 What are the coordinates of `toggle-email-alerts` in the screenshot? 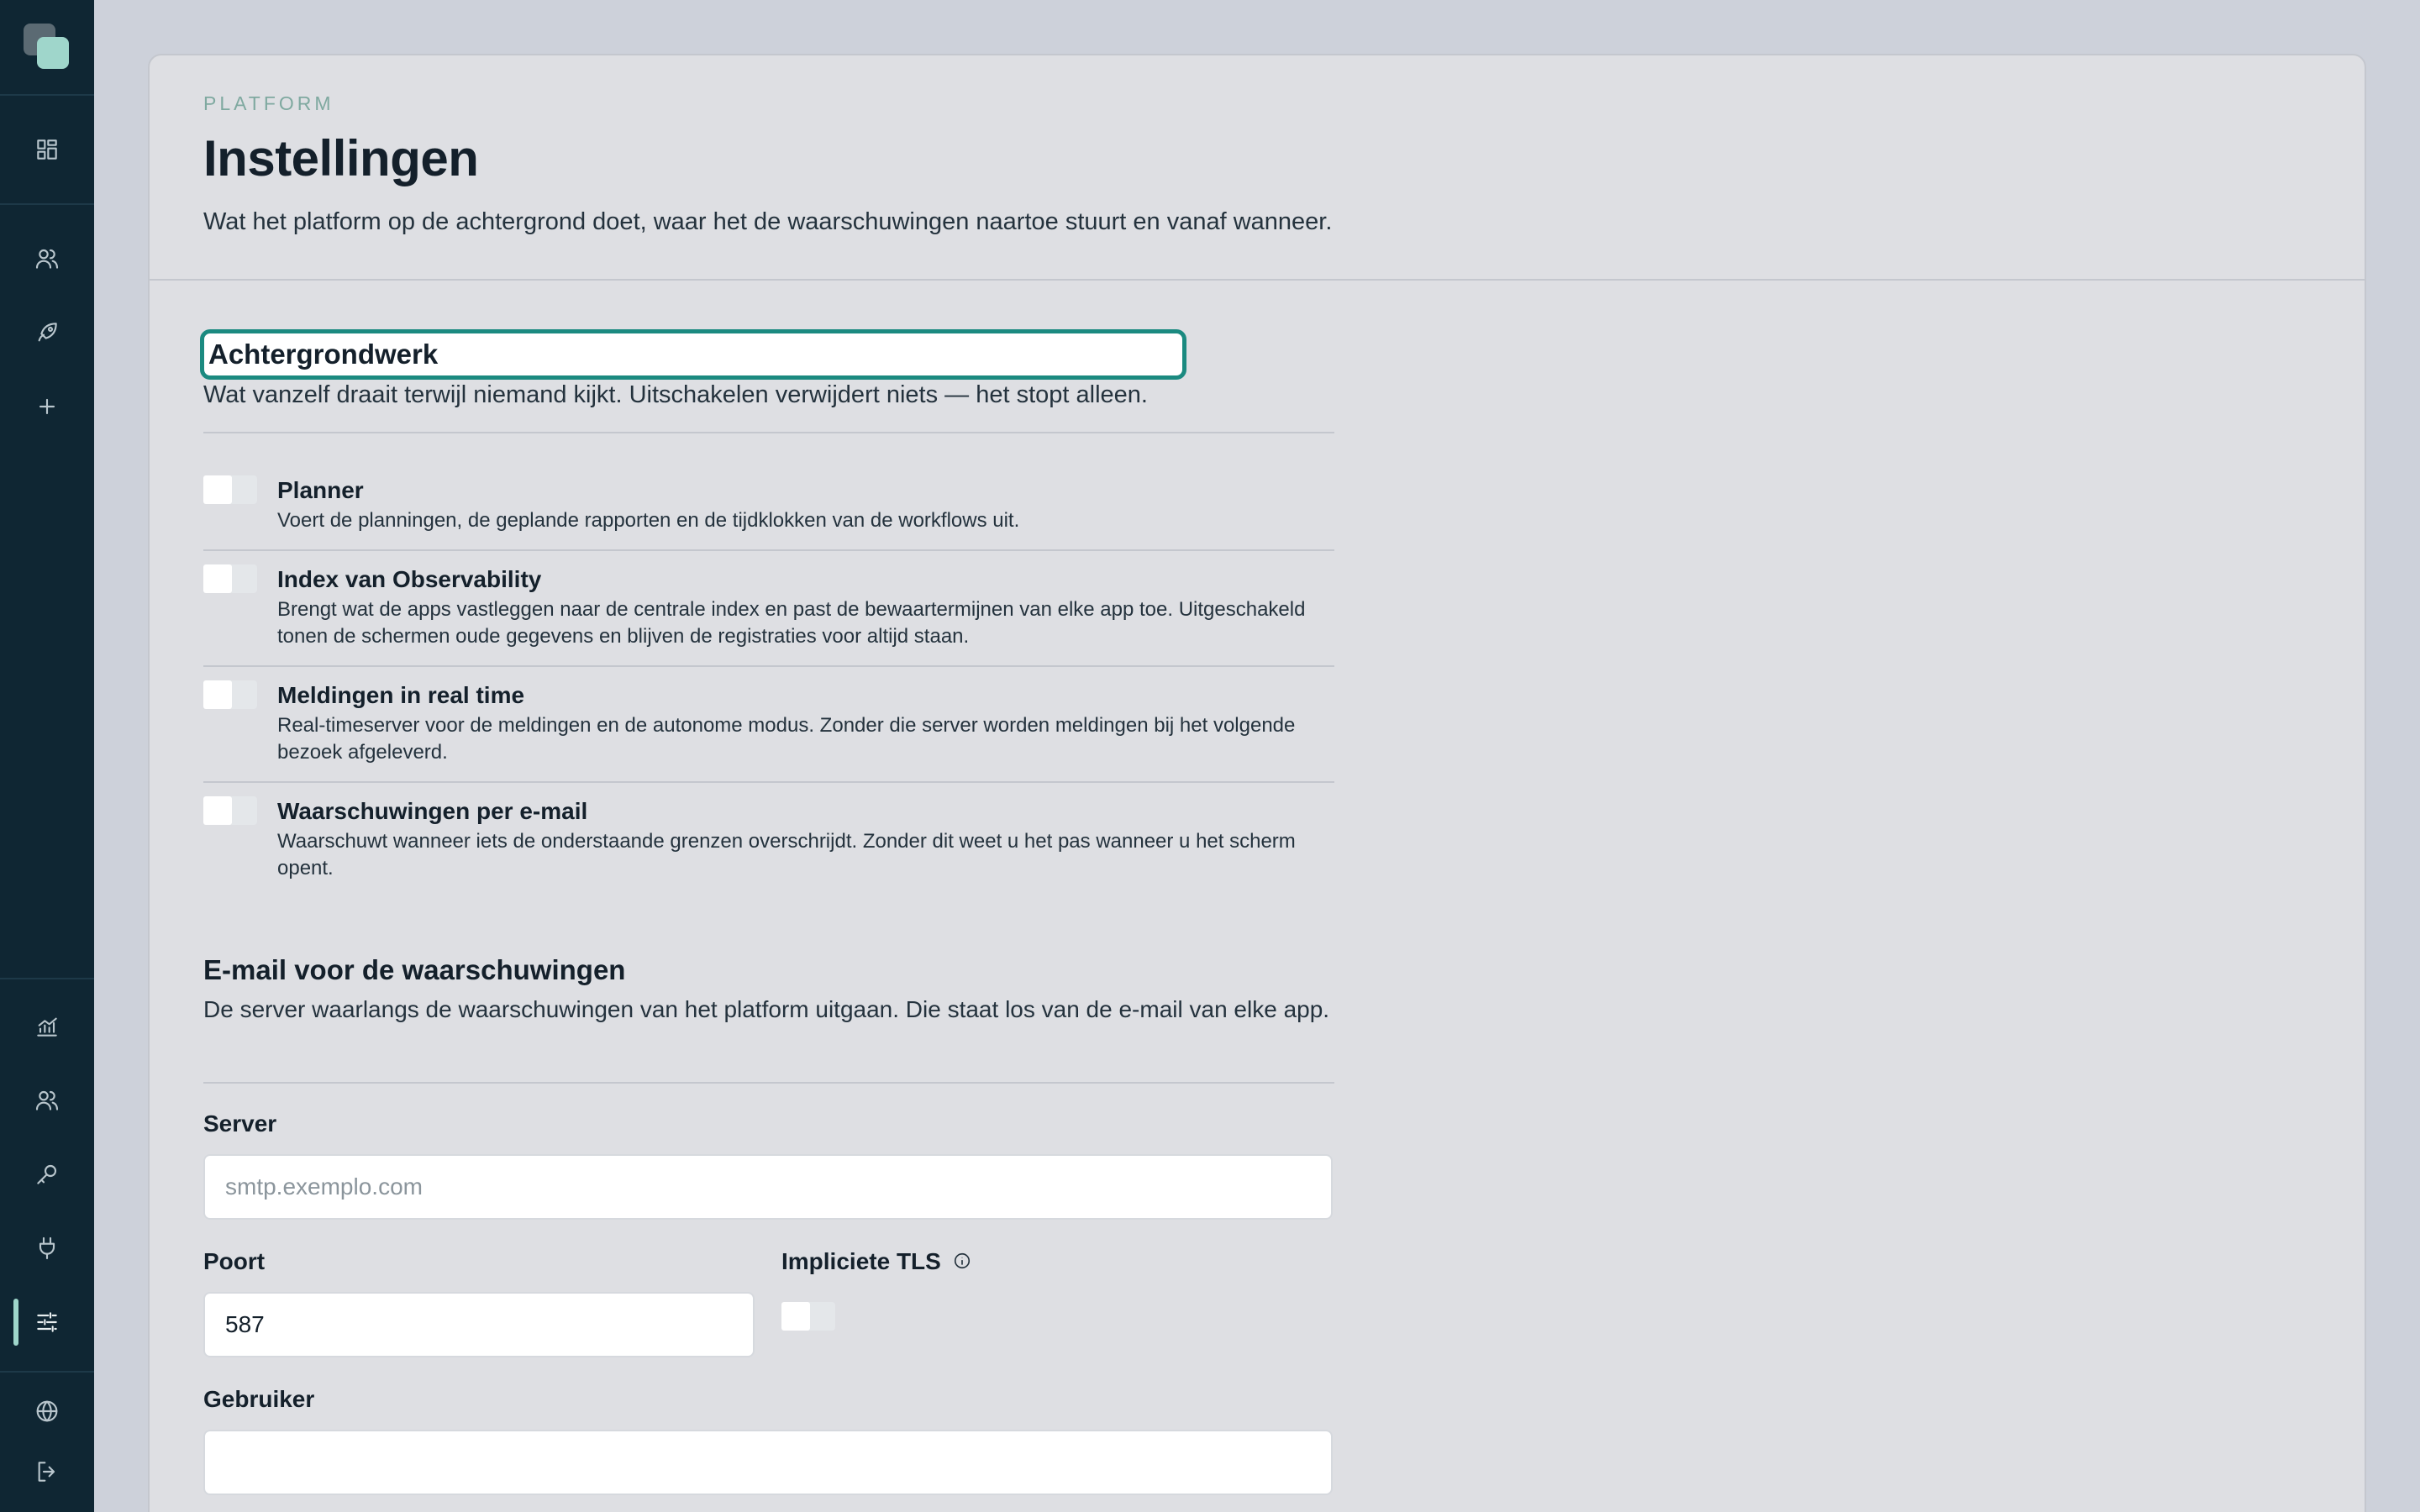 It's located at (230, 810).